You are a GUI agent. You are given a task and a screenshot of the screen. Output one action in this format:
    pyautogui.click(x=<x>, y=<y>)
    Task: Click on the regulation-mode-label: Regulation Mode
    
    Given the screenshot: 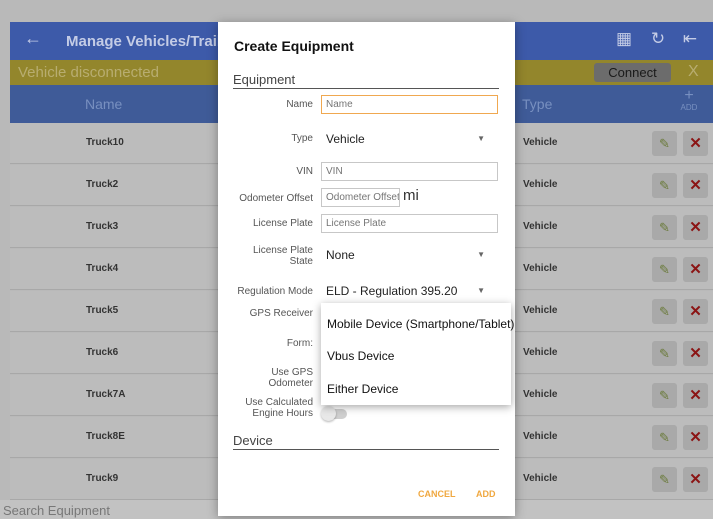 What is the action you would take?
    pyautogui.click(x=275, y=291)
    